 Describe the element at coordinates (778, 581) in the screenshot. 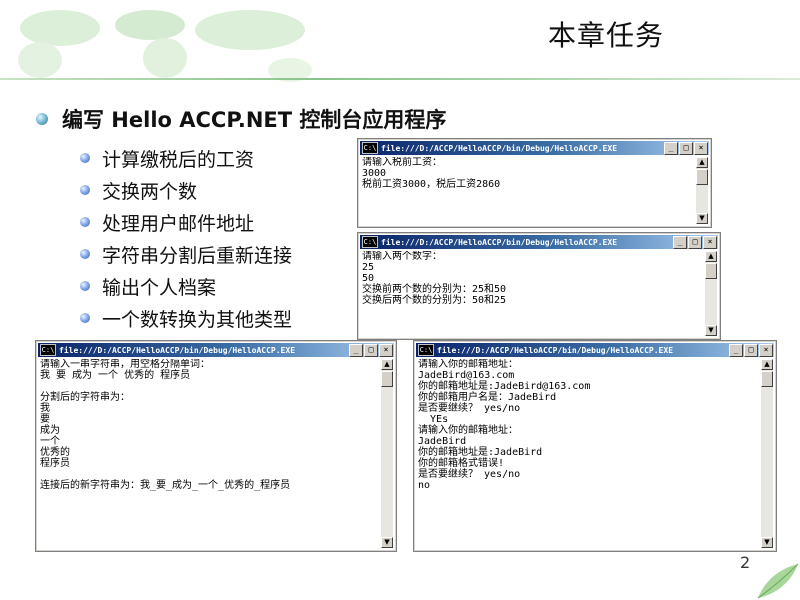

I see `leaf-decoration-icon` at that location.